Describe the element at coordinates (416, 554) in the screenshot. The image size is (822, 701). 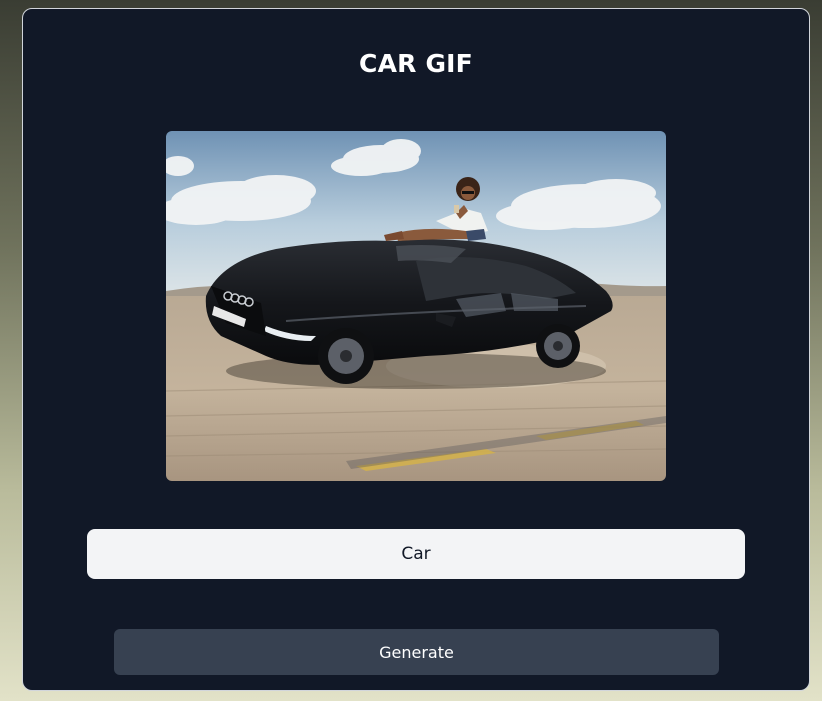
I see `prompt-input` at that location.